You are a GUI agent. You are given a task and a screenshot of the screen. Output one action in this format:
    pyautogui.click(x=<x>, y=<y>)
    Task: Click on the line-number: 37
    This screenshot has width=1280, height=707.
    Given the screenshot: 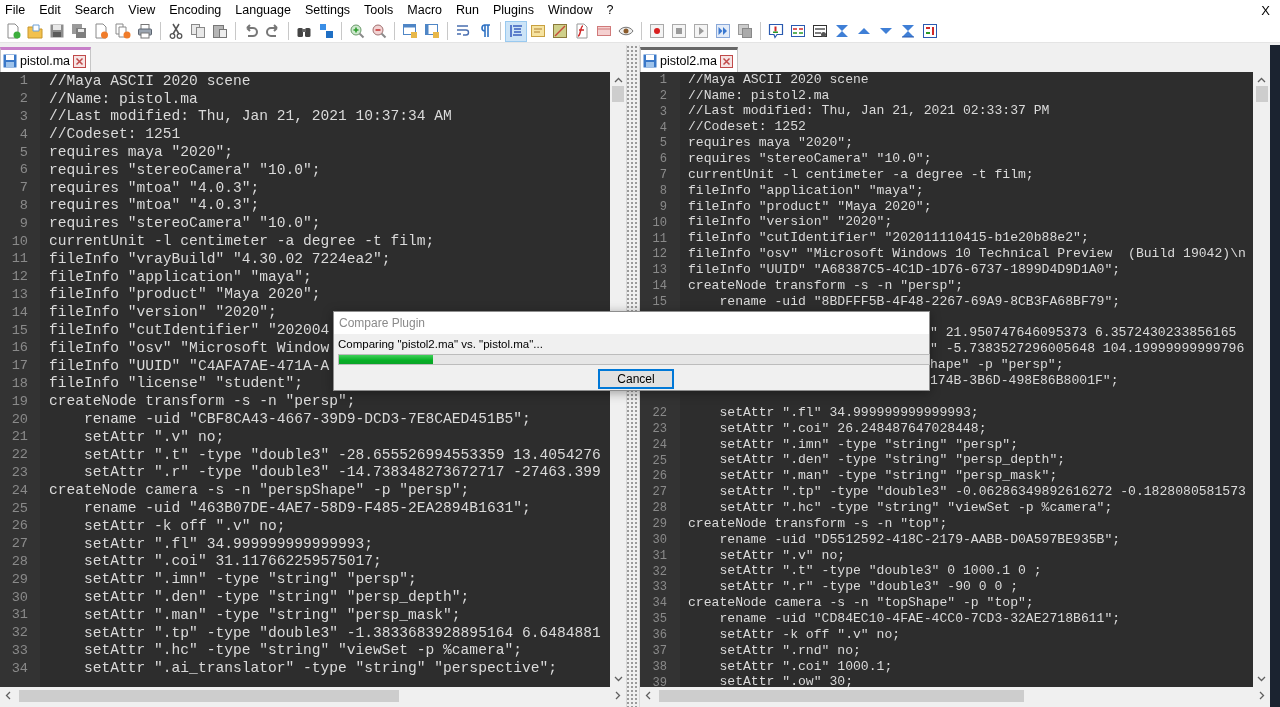 What is the action you would take?
    pyautogui.click(x=659, y=650)
    